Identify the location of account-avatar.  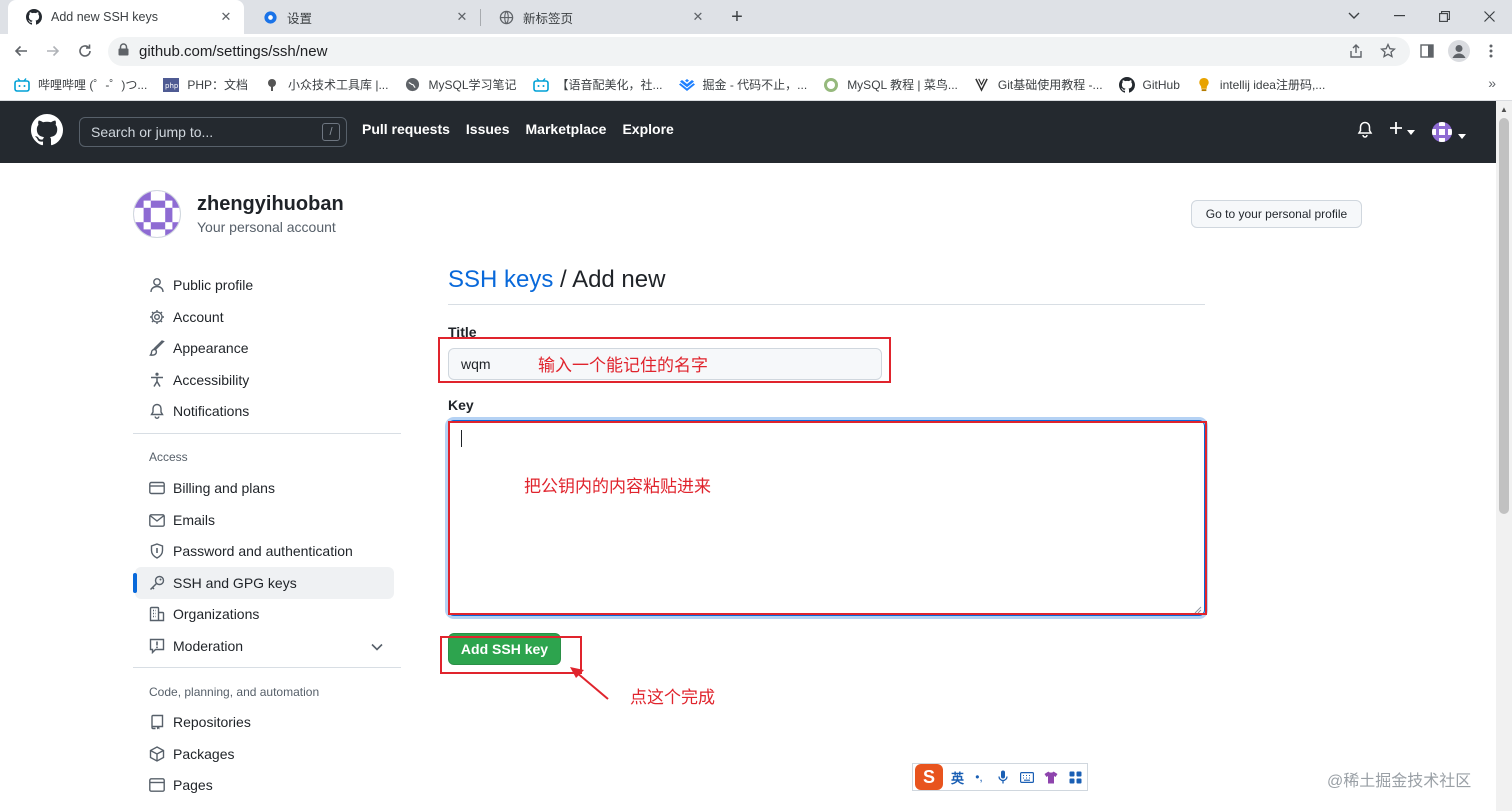
(157, 214).